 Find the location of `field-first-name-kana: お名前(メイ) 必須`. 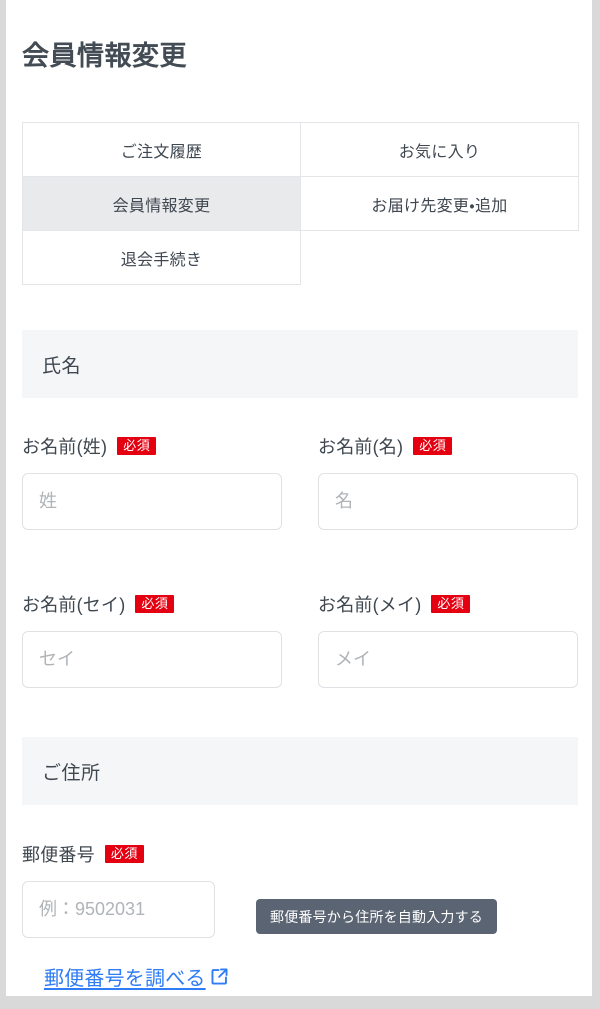

field-first-name-kana: お名前(メイ) 必須 is located at coordinates (448, 639).